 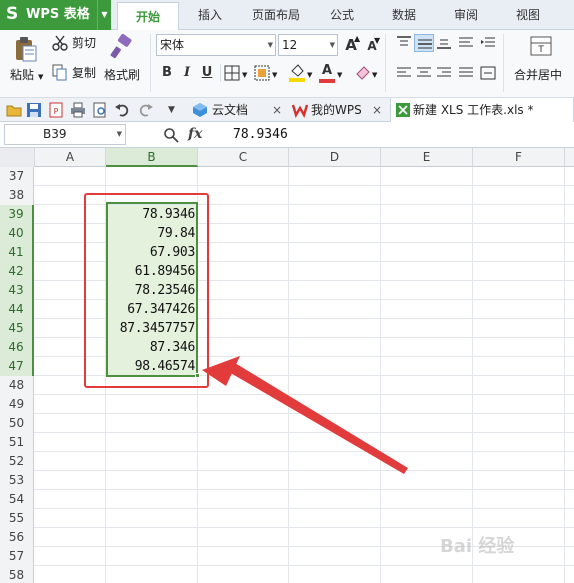 I want to click on column-header-f: F, so click(x=519, y=157).